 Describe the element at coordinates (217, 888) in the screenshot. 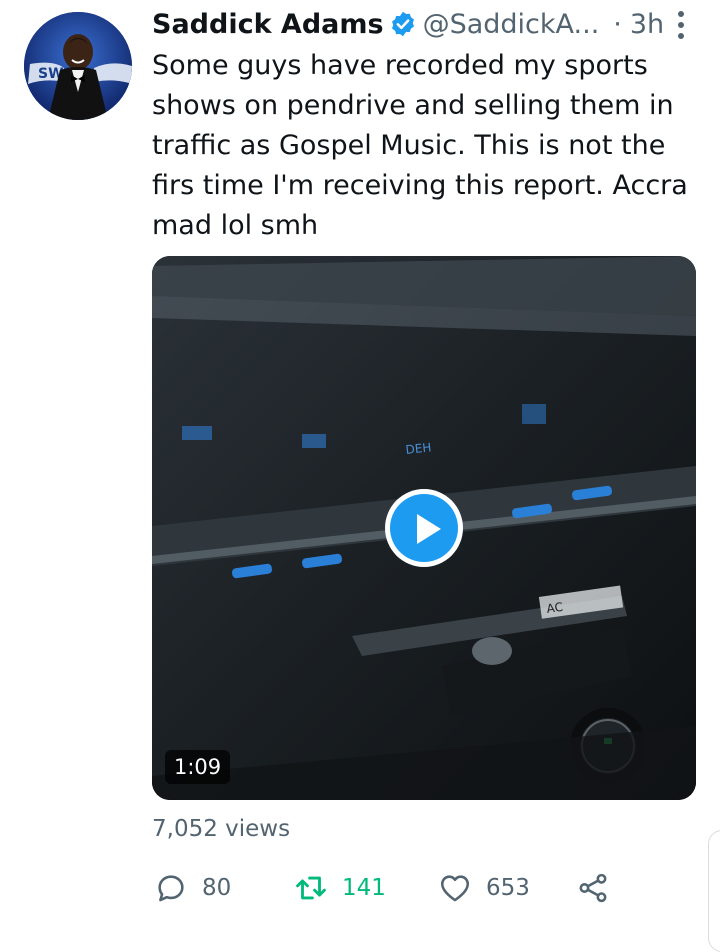

I see `reply-count: 80` at that location.